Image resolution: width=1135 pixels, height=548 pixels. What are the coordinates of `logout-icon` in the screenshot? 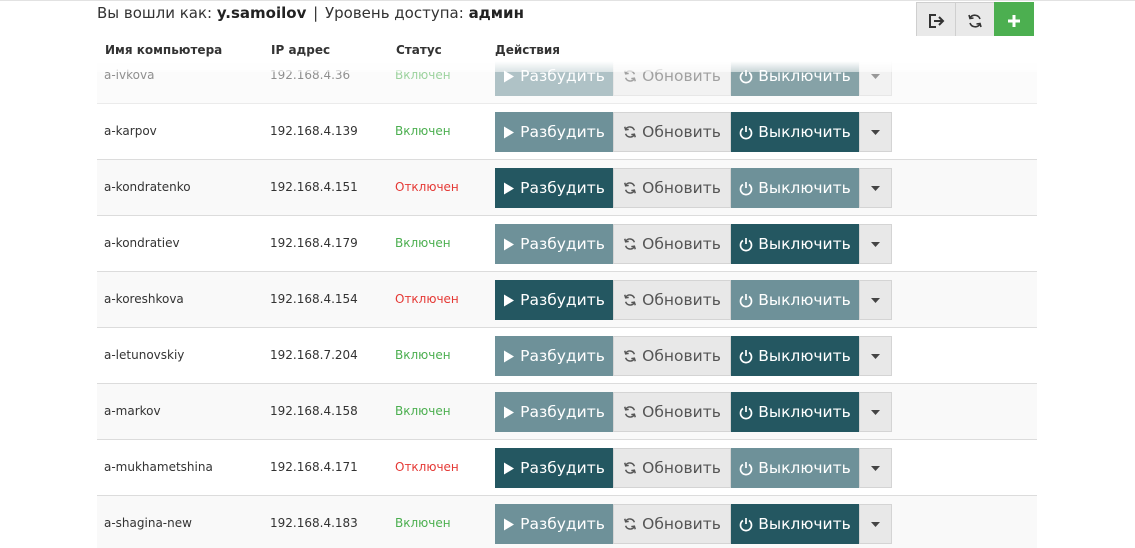 It's located at (937, 21).